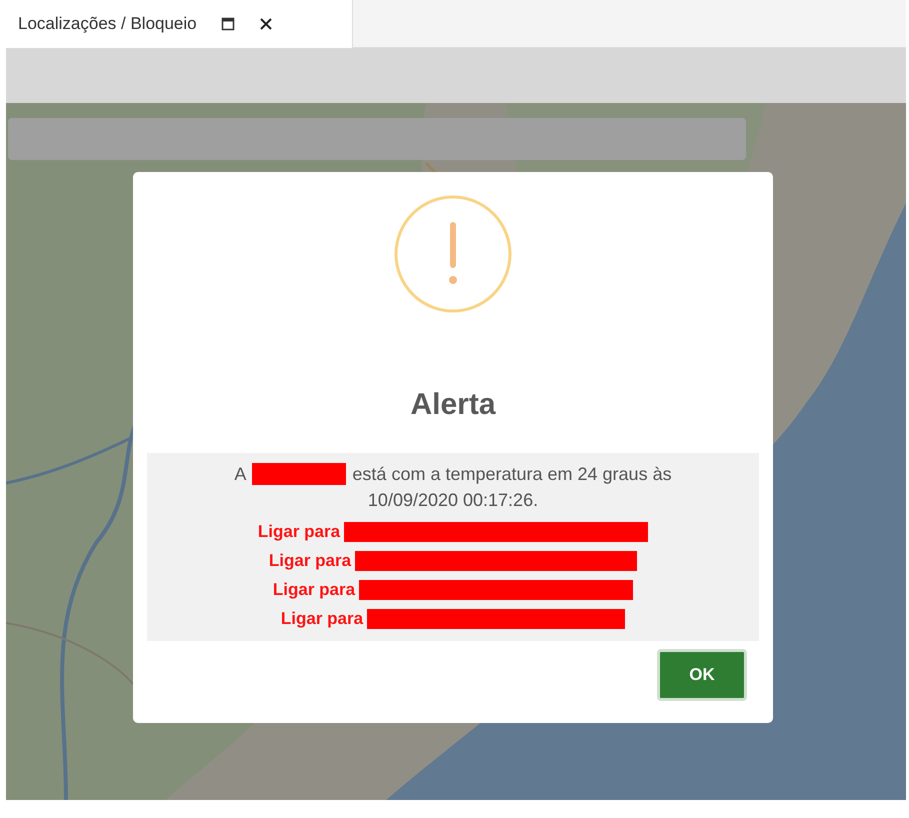  What do you see at coordinates (265, 24) in the screenshot?
I see `close-icon` at bounding box center [265, 24].